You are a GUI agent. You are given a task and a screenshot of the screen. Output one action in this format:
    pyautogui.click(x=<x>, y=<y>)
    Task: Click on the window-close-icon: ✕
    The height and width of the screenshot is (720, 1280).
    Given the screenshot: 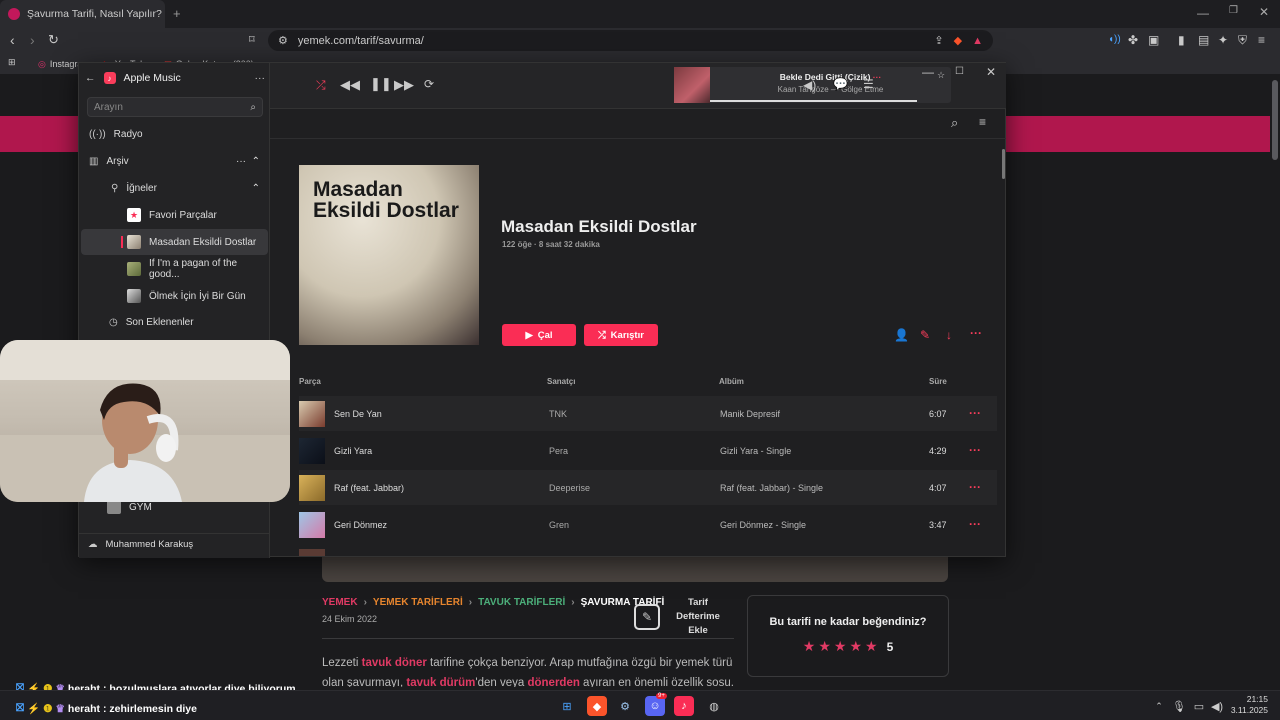 What is the action you would take?
    pyautogui.click(x=1264, y=12)
    